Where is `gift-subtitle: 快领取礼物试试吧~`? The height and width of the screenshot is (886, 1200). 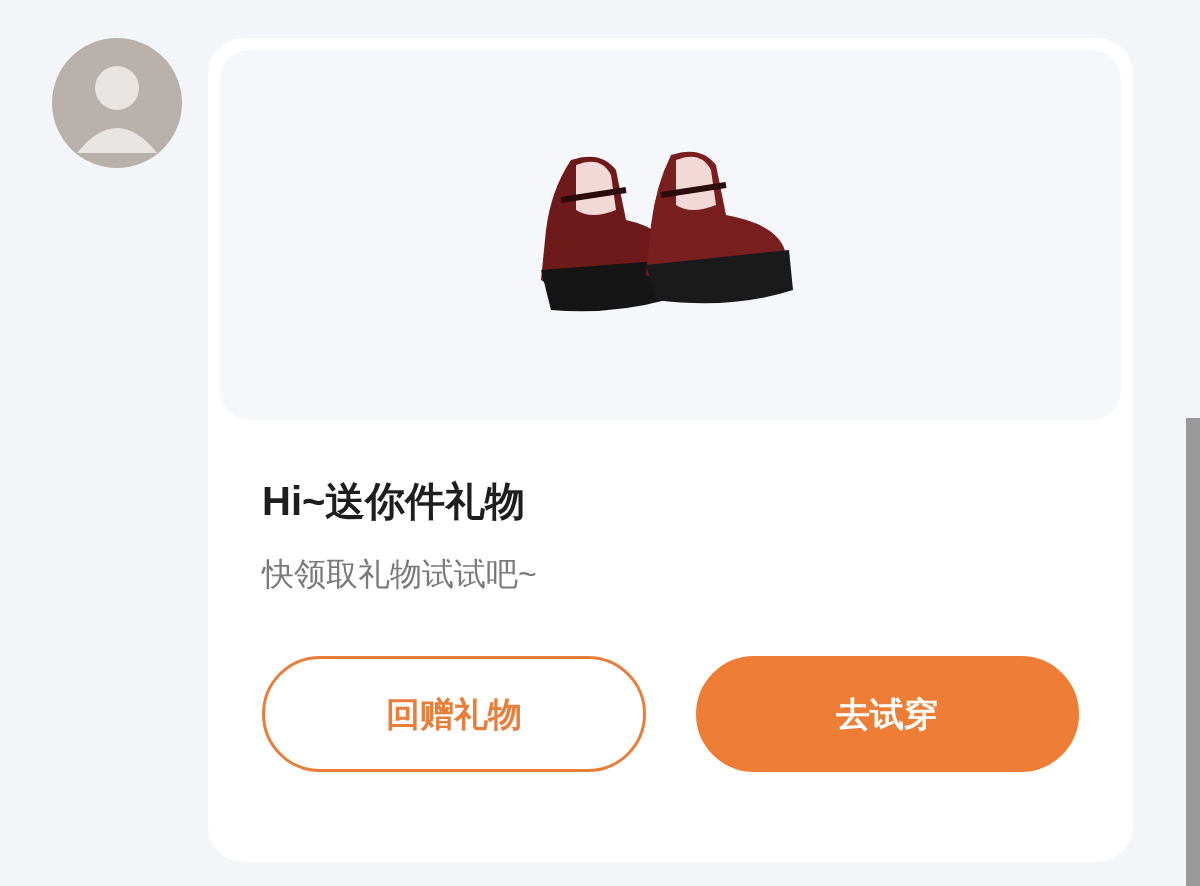
gift-subtitle: 快领取礼物试试吧~ is located at coordinates (400, 574).